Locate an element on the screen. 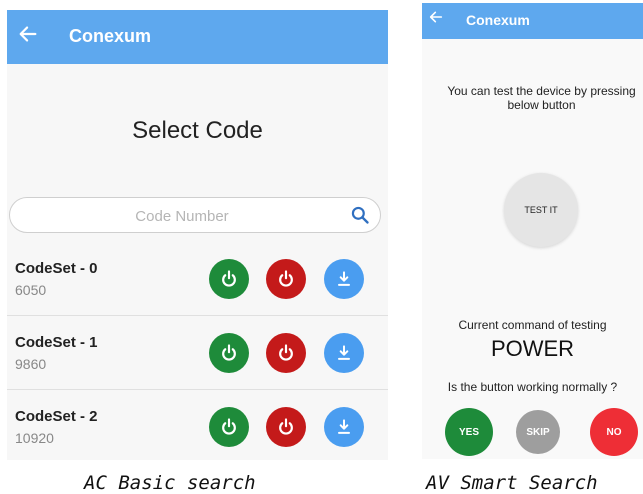 This screenshot has width=643, height=494. test-it-button: TEST IT is located at coordinates (541, 210).